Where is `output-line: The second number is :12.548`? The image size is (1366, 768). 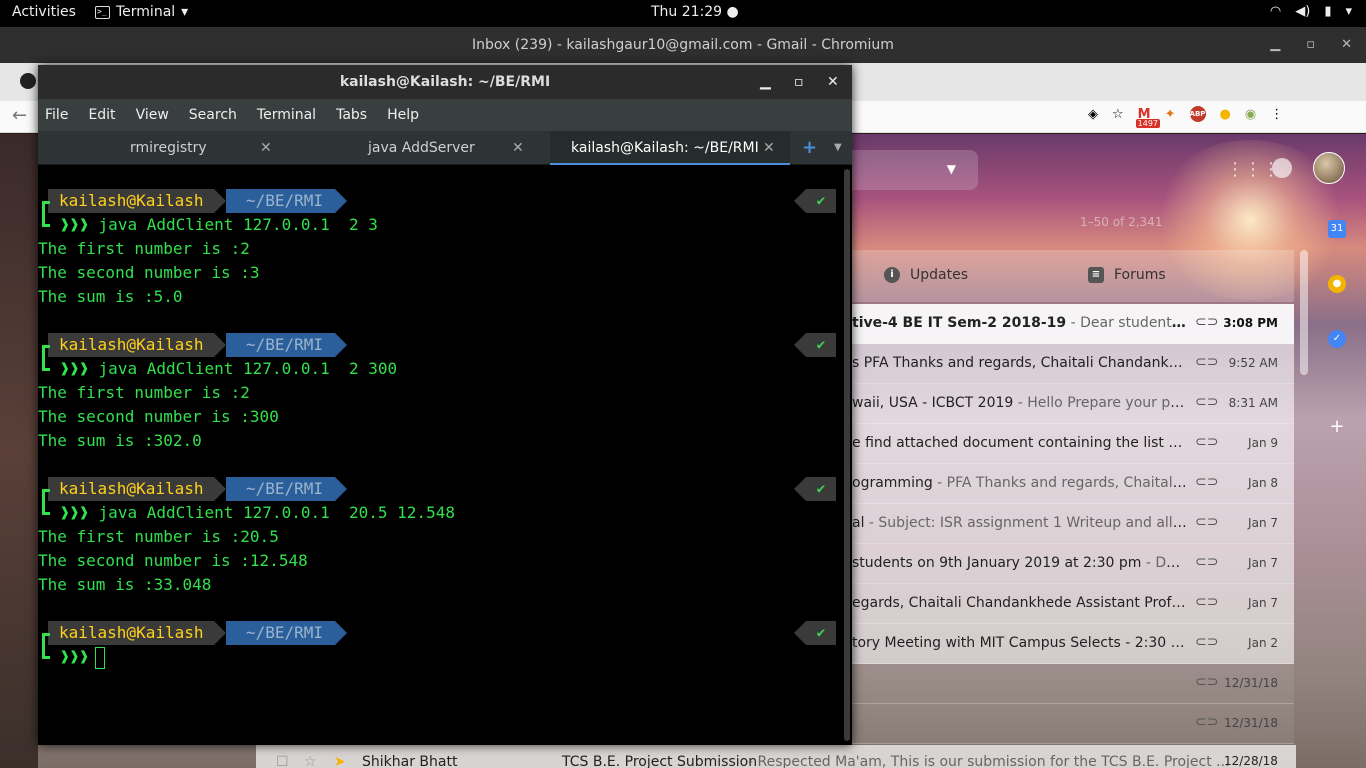 output-line: The second number is :12.548 is located at coordinates (173, 560).